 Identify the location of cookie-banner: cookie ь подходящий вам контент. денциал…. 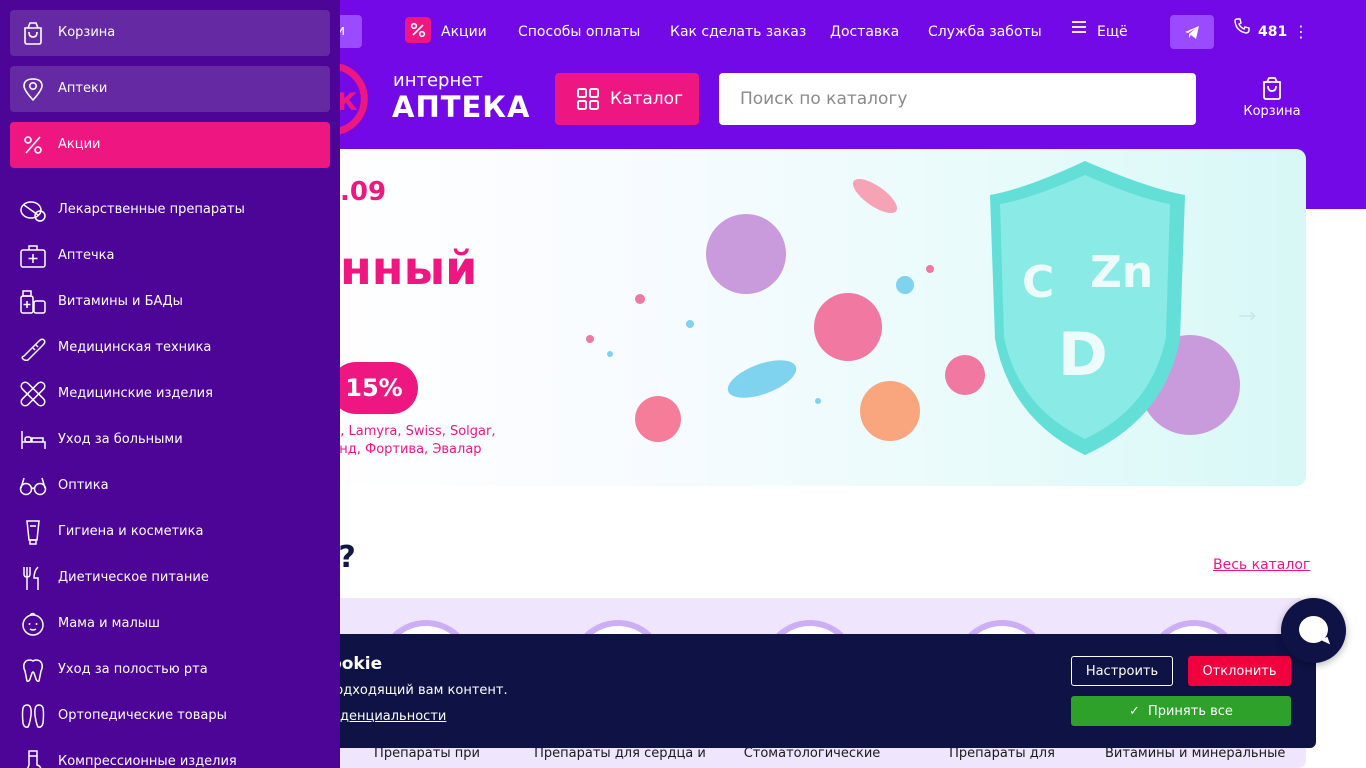
(808, 691).